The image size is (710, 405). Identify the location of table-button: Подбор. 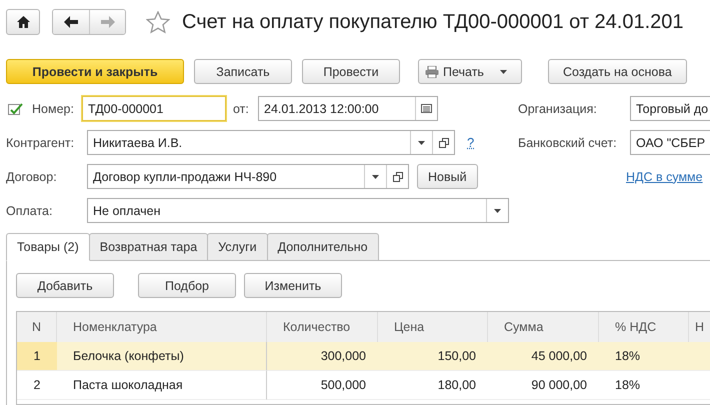
(187, 285).